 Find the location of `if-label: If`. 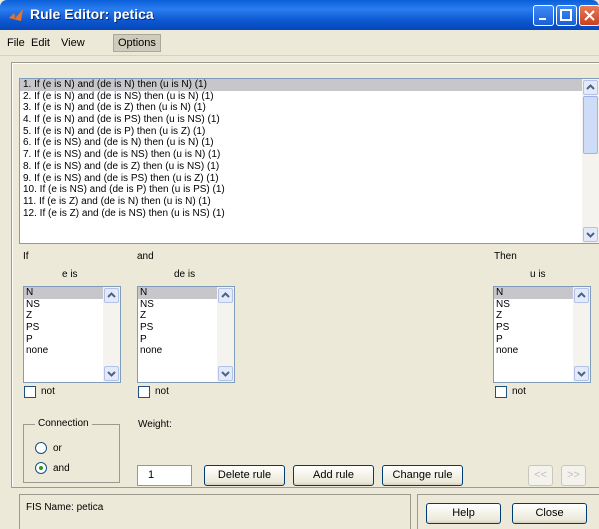

if-label: If is located at coordinates (26, 256).